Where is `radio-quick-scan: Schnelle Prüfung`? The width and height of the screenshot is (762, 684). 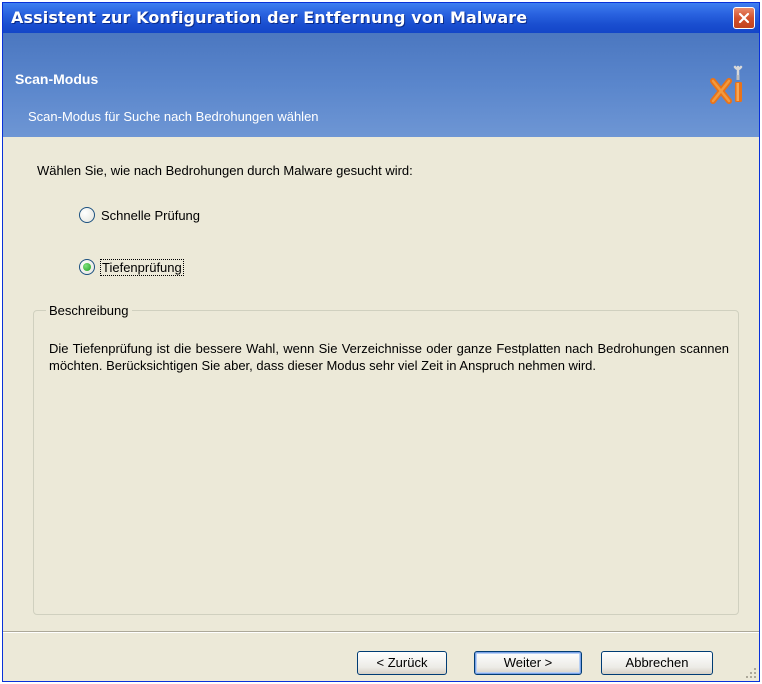
radio-quick-scan: Schnelle Prüfung is located at coordinates (139, 215).